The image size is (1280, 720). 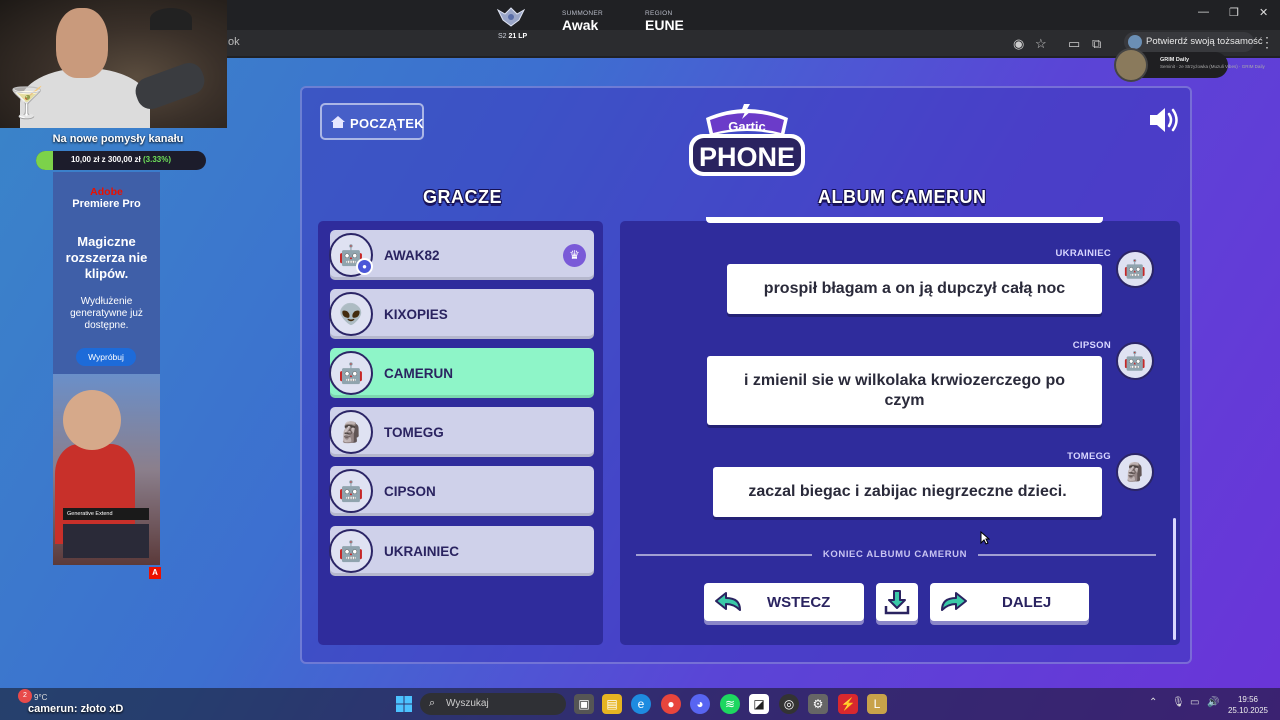 What do you see at coordinates (1165, 120) in the screenshot?
I see `sound-icon` at bounding box center [1165, 120].